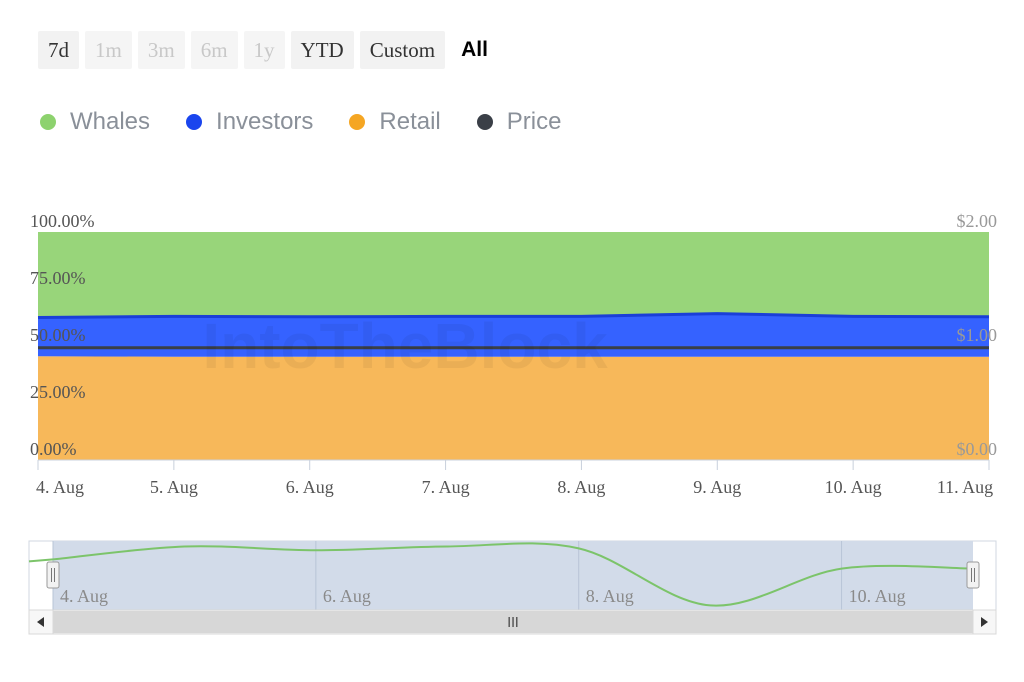  What do you see at coordinates (446, 487) in the screenshot?
I see `x-tick-label: 7. Aug` at bounding box center [446, 487].